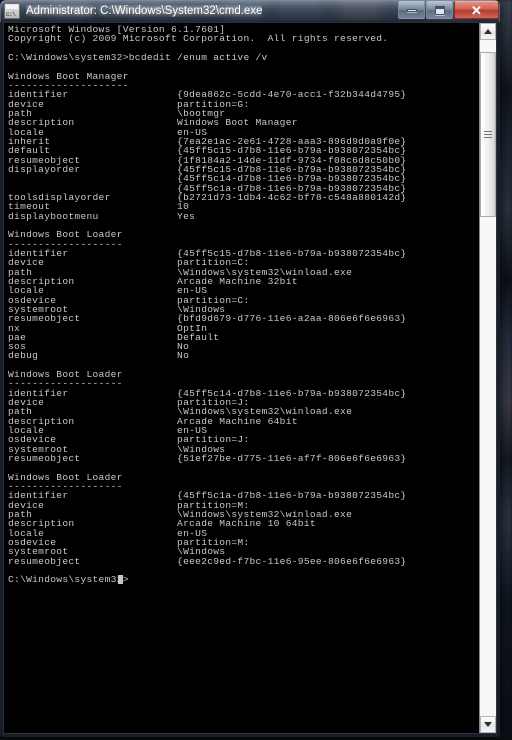  I want to click on scroll-down-button, so click(488, 724).